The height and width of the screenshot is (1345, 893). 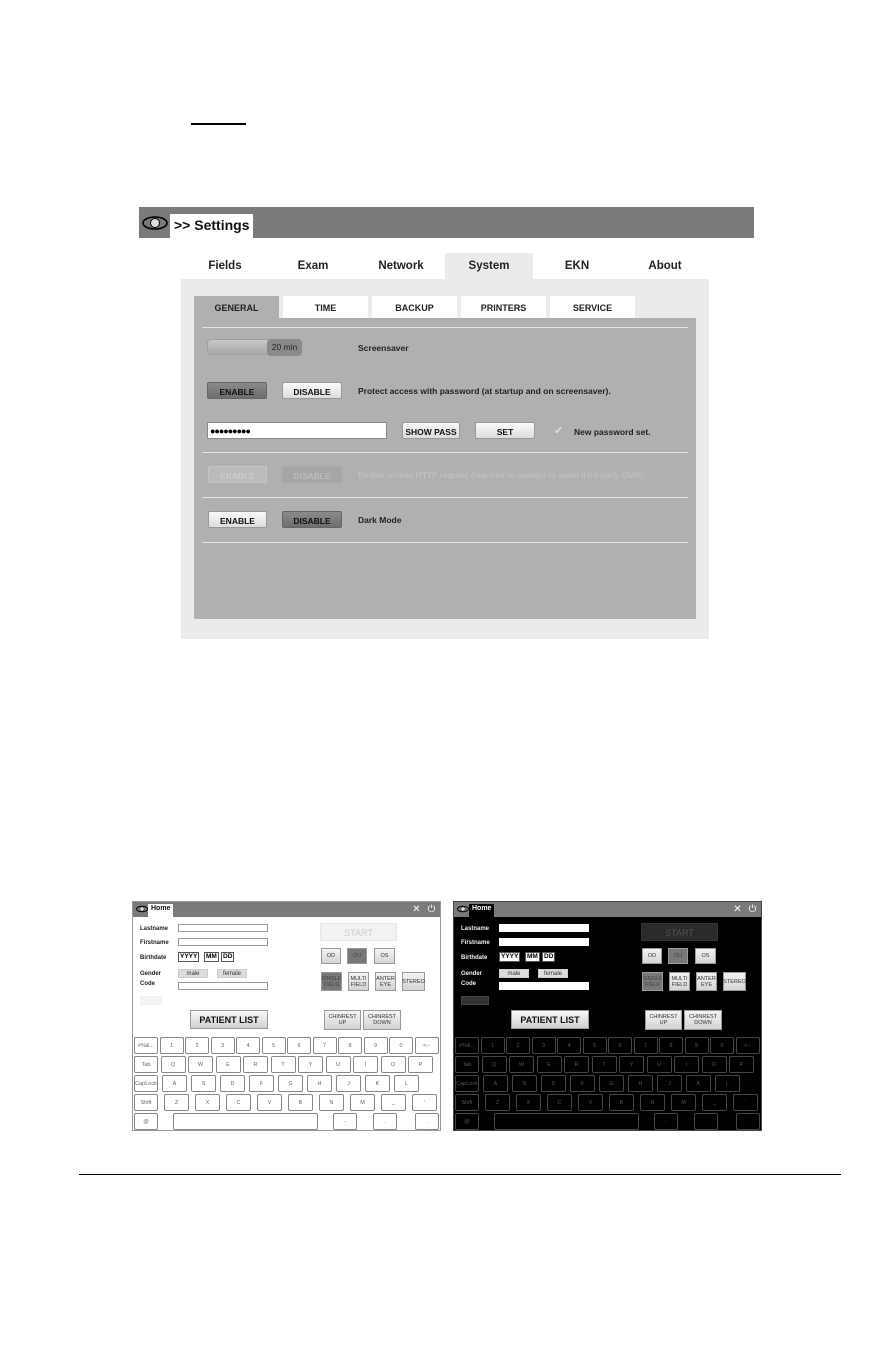 What do you see at coordinates (482, 910) in the screenshot?
I see `home-tab: Home` at bounding box center [482, 910].